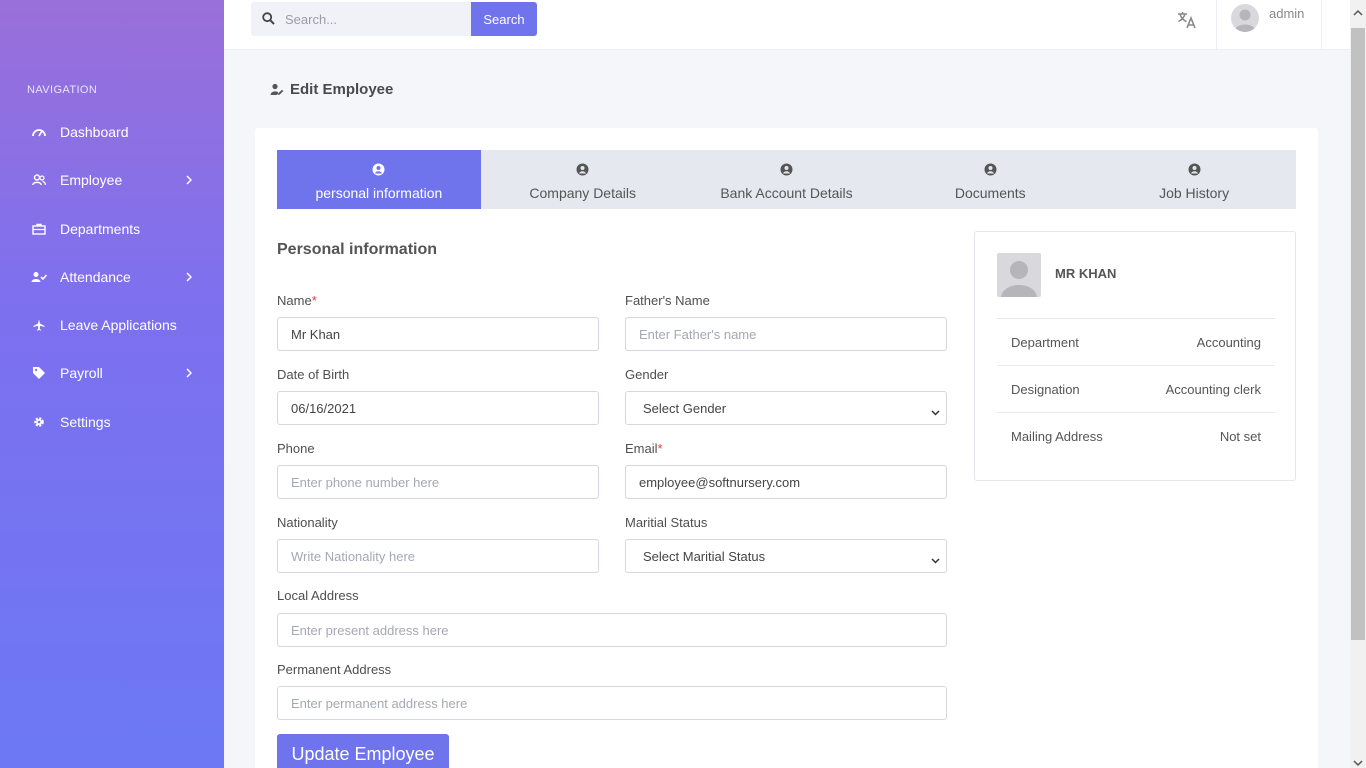 The width and height of the screenshot is (1366, 768). What do you see at coordinates (39, 277) in the screenshot?
I see `user-check-icon` at bounding box center [39, 277].